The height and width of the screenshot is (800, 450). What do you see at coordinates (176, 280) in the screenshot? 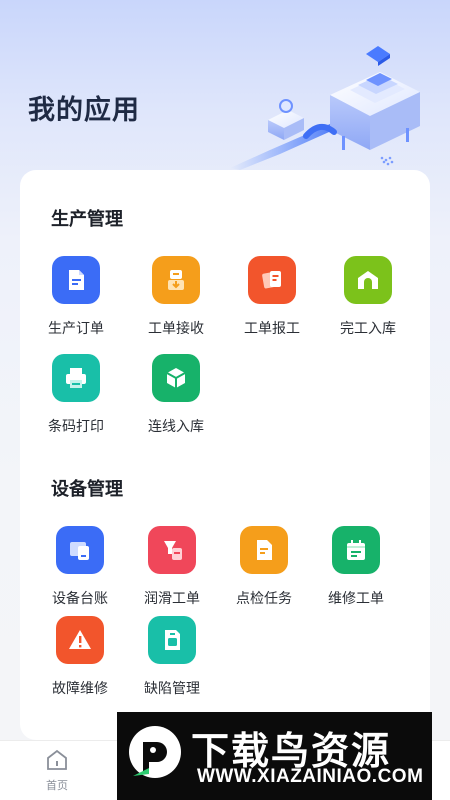
I see `receive-box-icon` at bounding box center [176, 280].